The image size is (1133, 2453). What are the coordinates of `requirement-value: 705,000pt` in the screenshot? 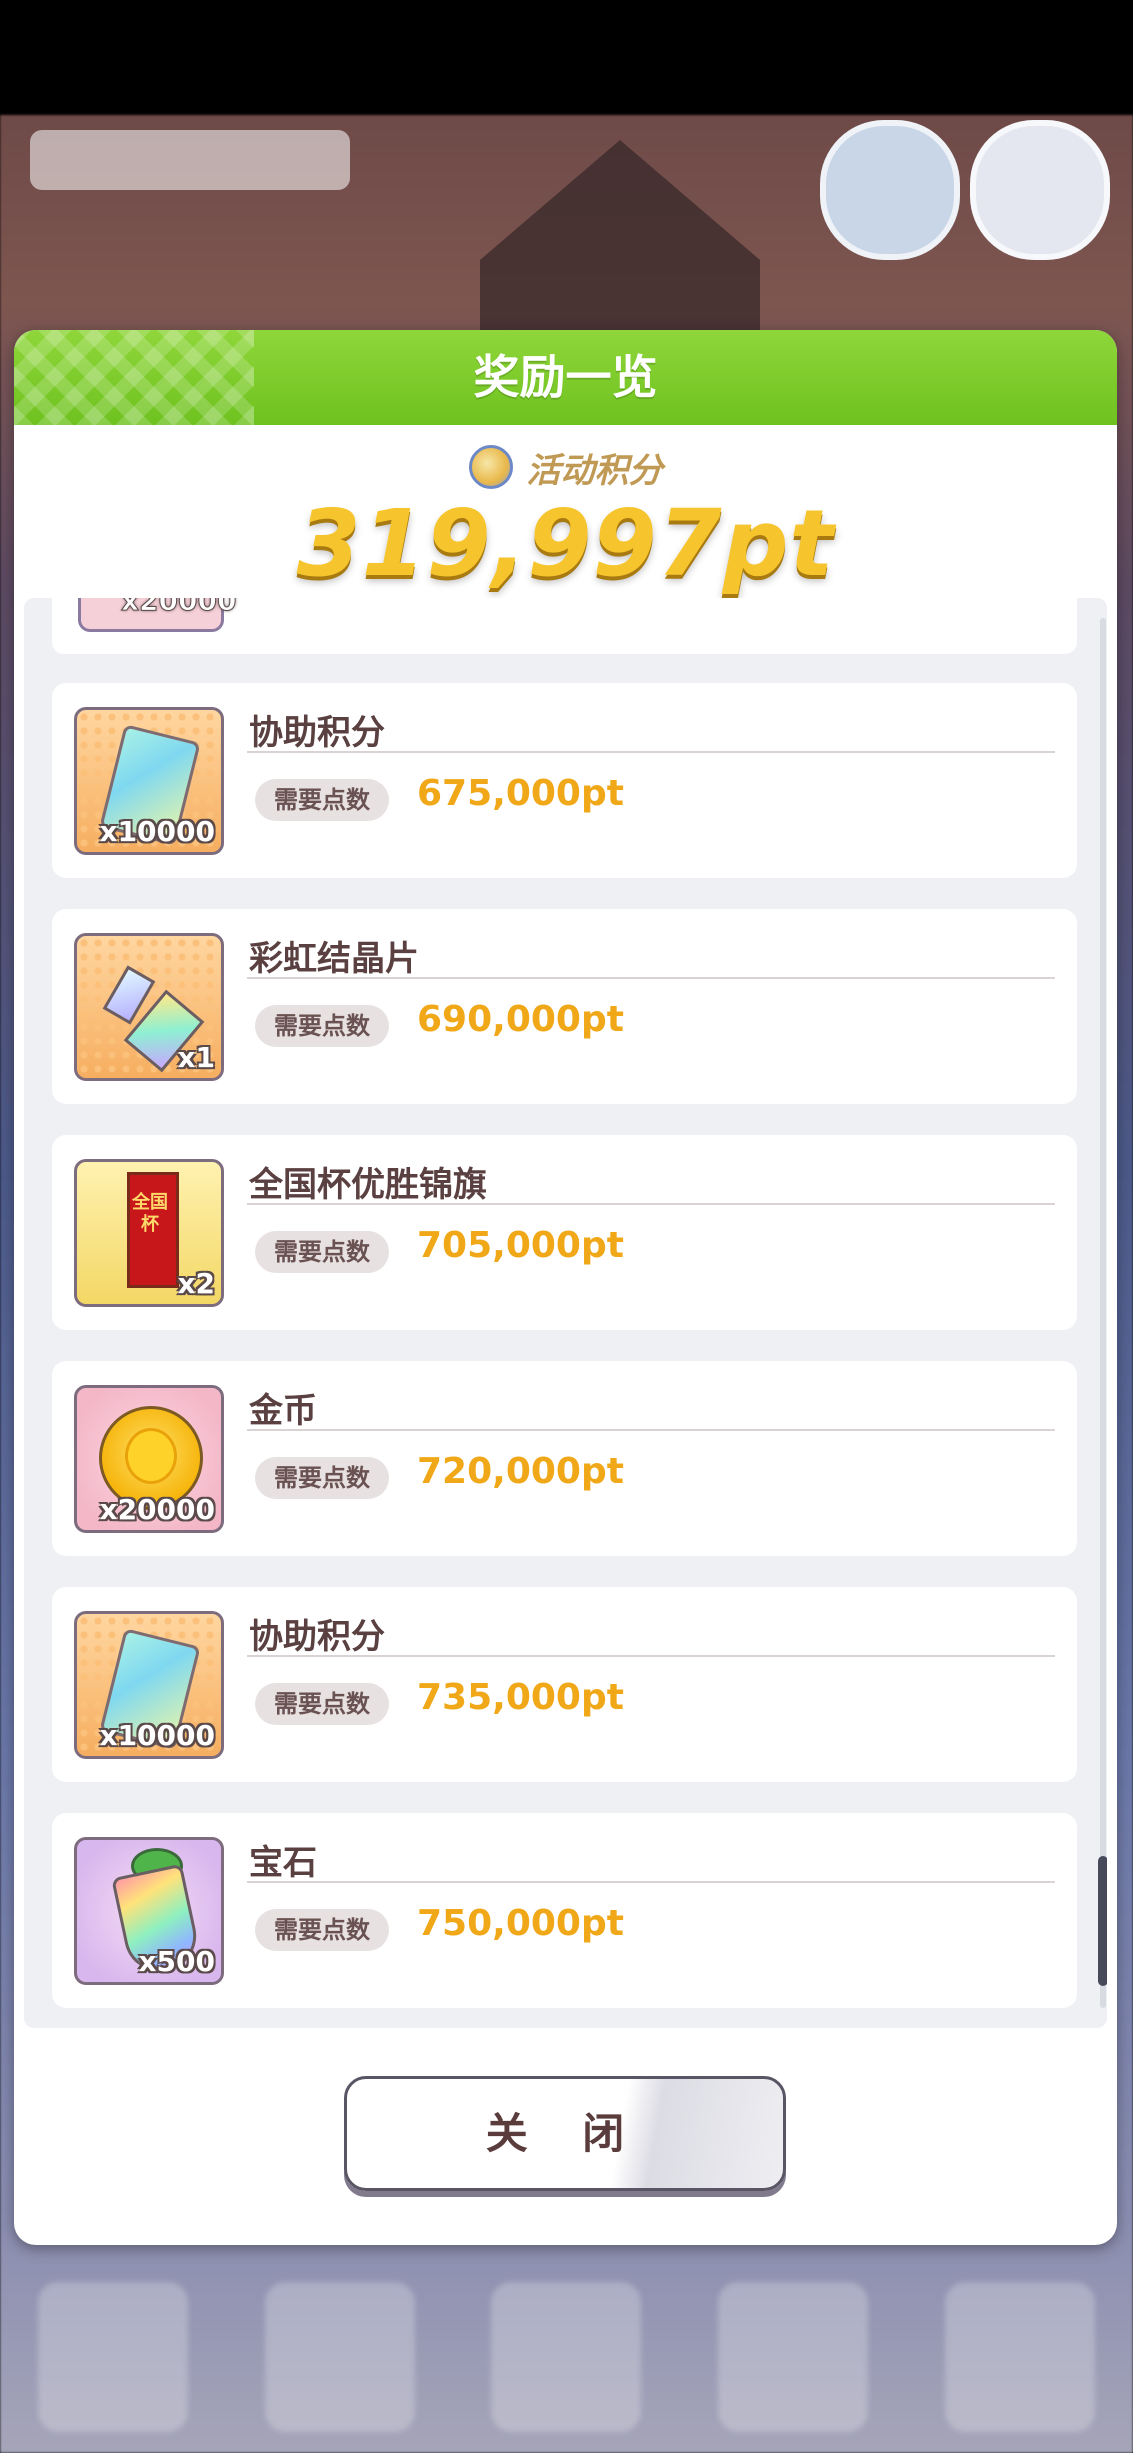 It's located at (520, 1245).